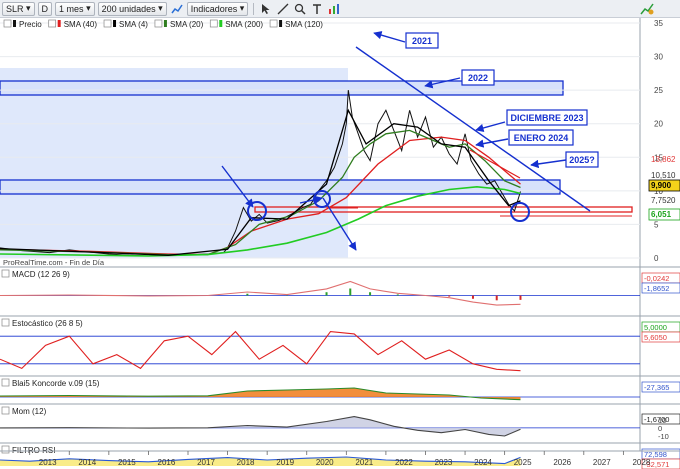 The image size is (680, 469). I want to click on y-tick-label: 5, so click(656, 224).